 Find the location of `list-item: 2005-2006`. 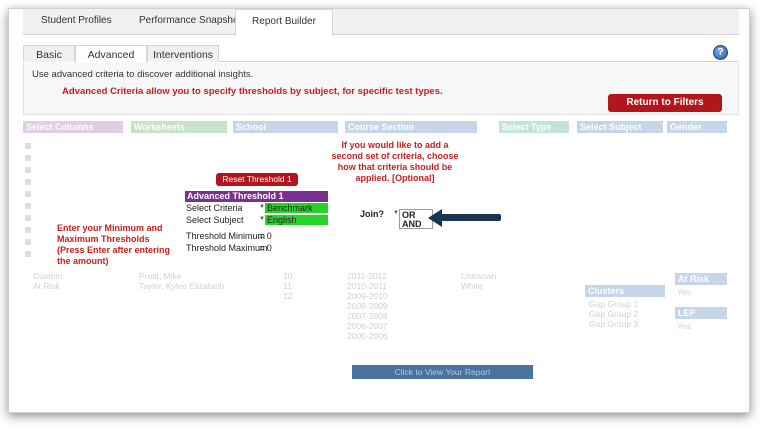

list-item: 2005-2006 is located at coordinates (367, 336).